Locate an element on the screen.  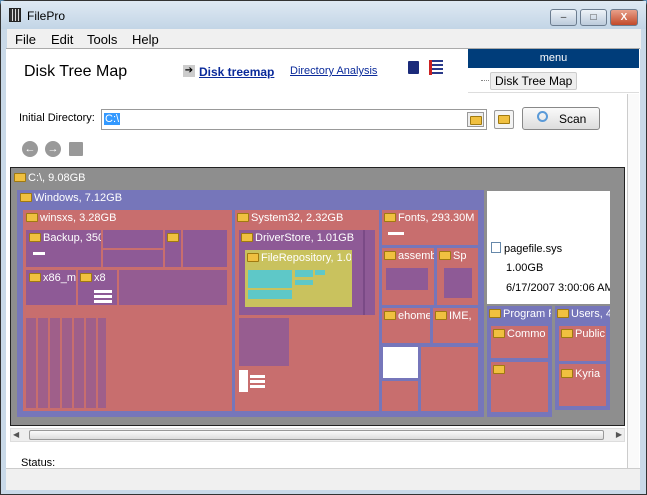
scroll-left-icon: ◀ is located at coordinates (16, 434).